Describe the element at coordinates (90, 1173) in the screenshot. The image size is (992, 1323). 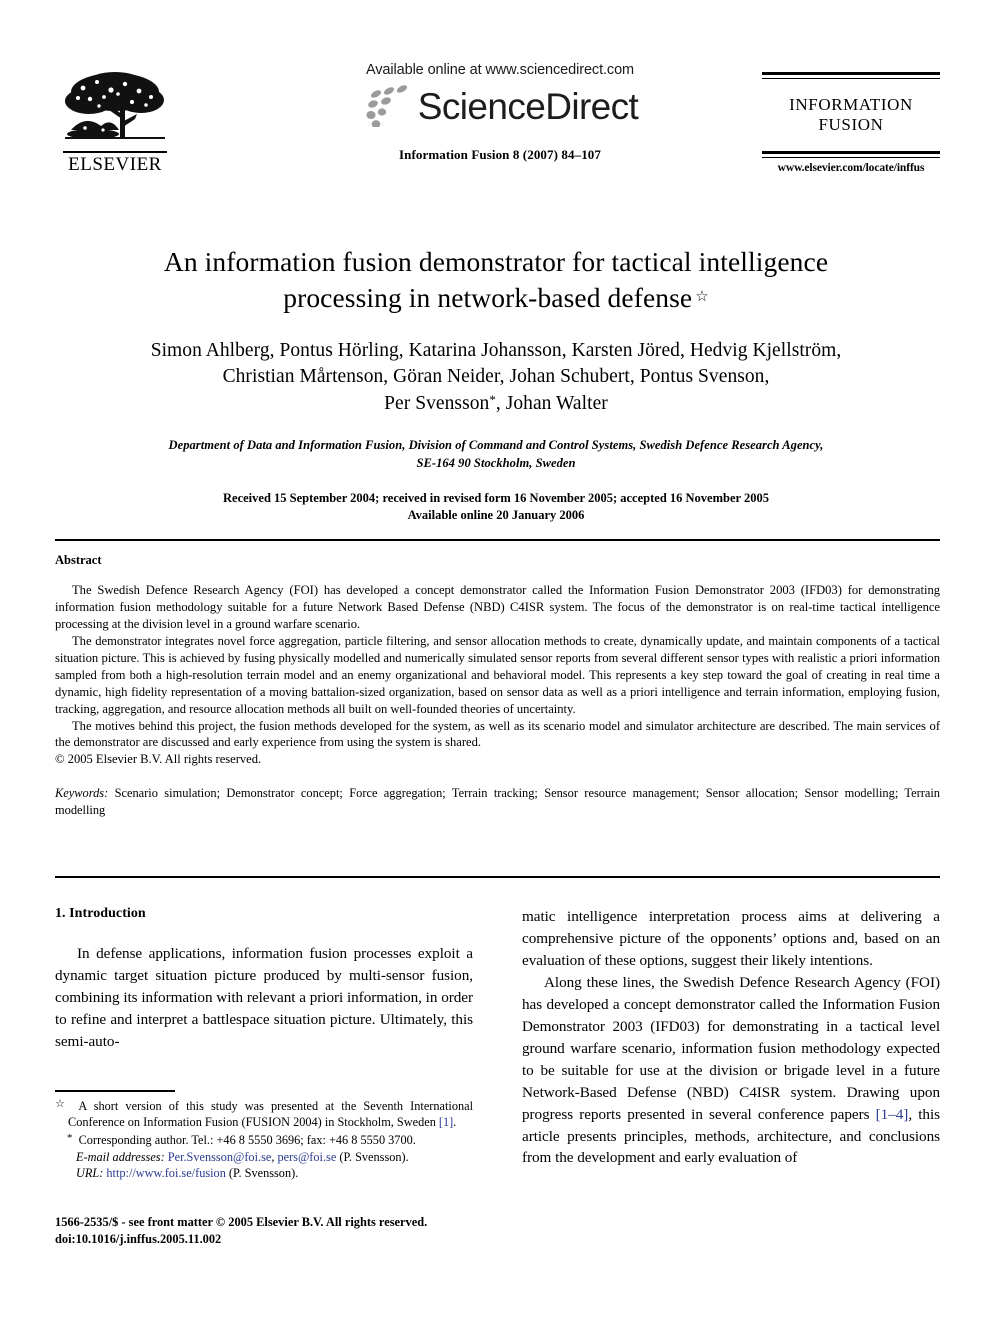
I see `url-label: URL:` at that location.